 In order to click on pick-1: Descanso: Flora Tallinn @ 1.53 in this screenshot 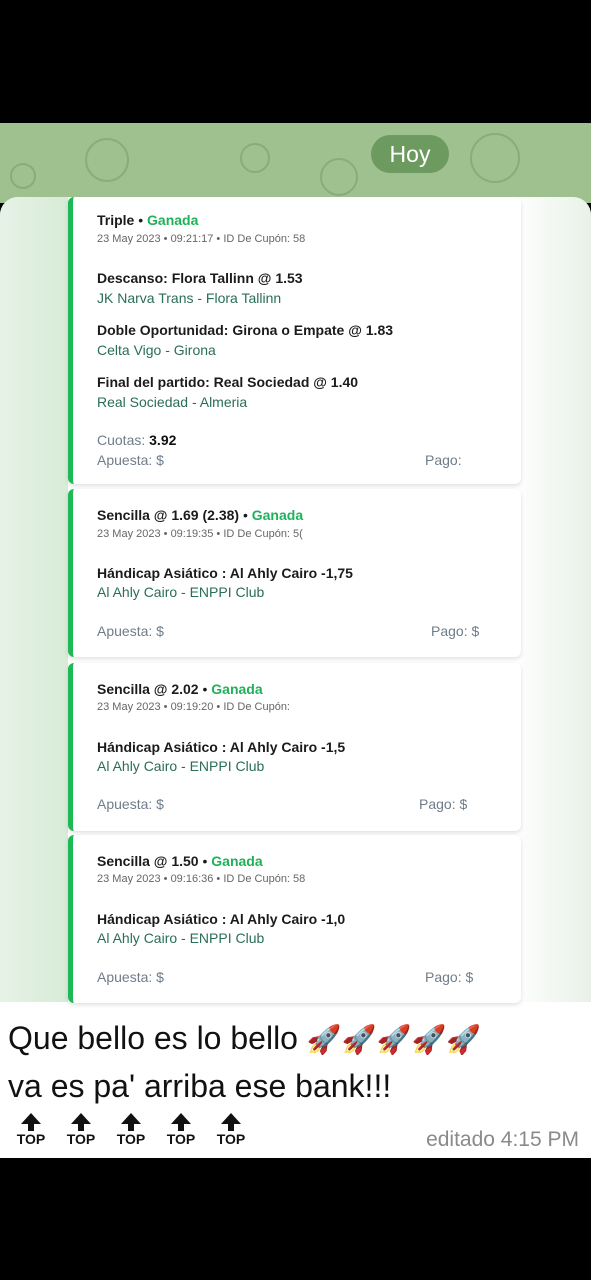, I will do `click(200, 278)`.